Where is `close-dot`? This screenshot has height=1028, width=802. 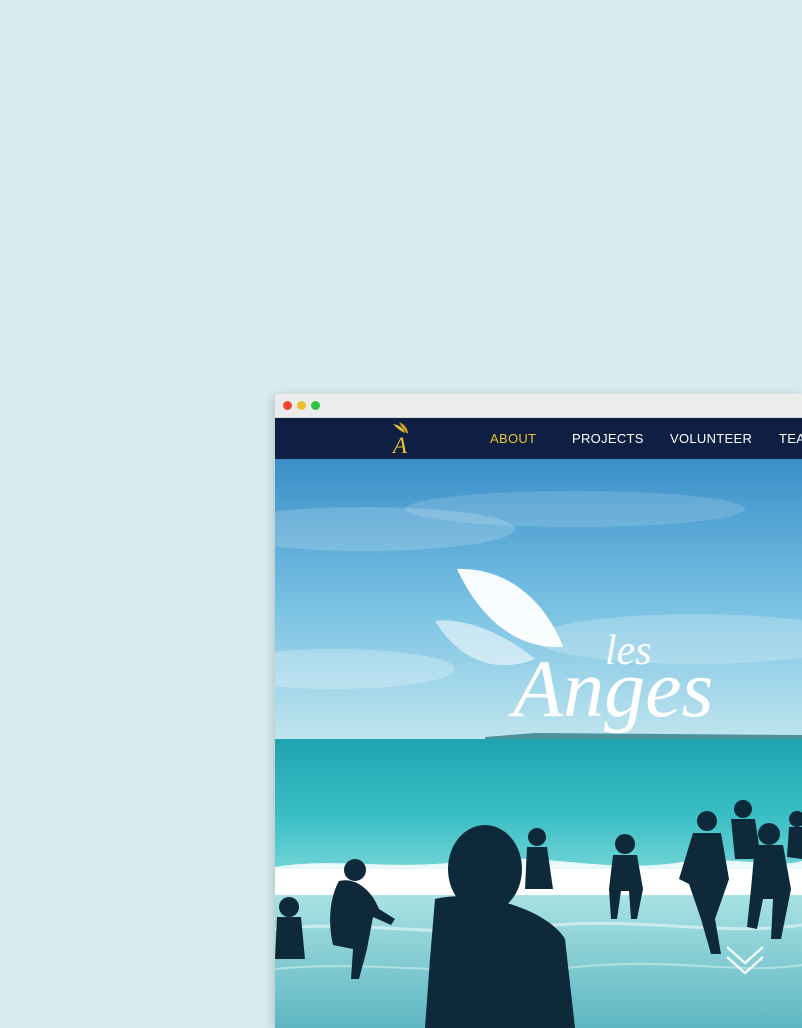 close-dot is located at coordinates (287, 405).